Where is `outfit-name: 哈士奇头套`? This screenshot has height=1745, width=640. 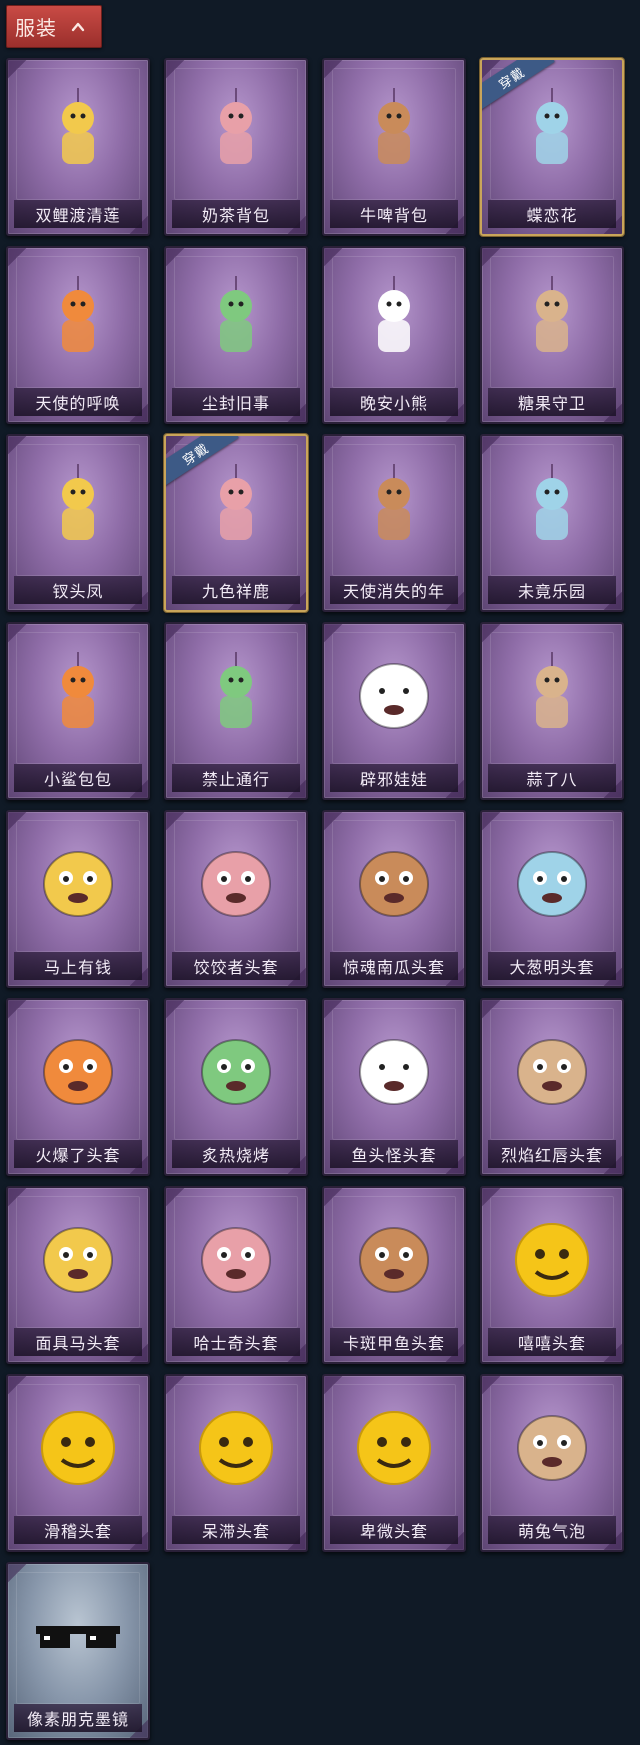 outfit-name: 哈士奇头套 is located at coordinates (236, 1343).